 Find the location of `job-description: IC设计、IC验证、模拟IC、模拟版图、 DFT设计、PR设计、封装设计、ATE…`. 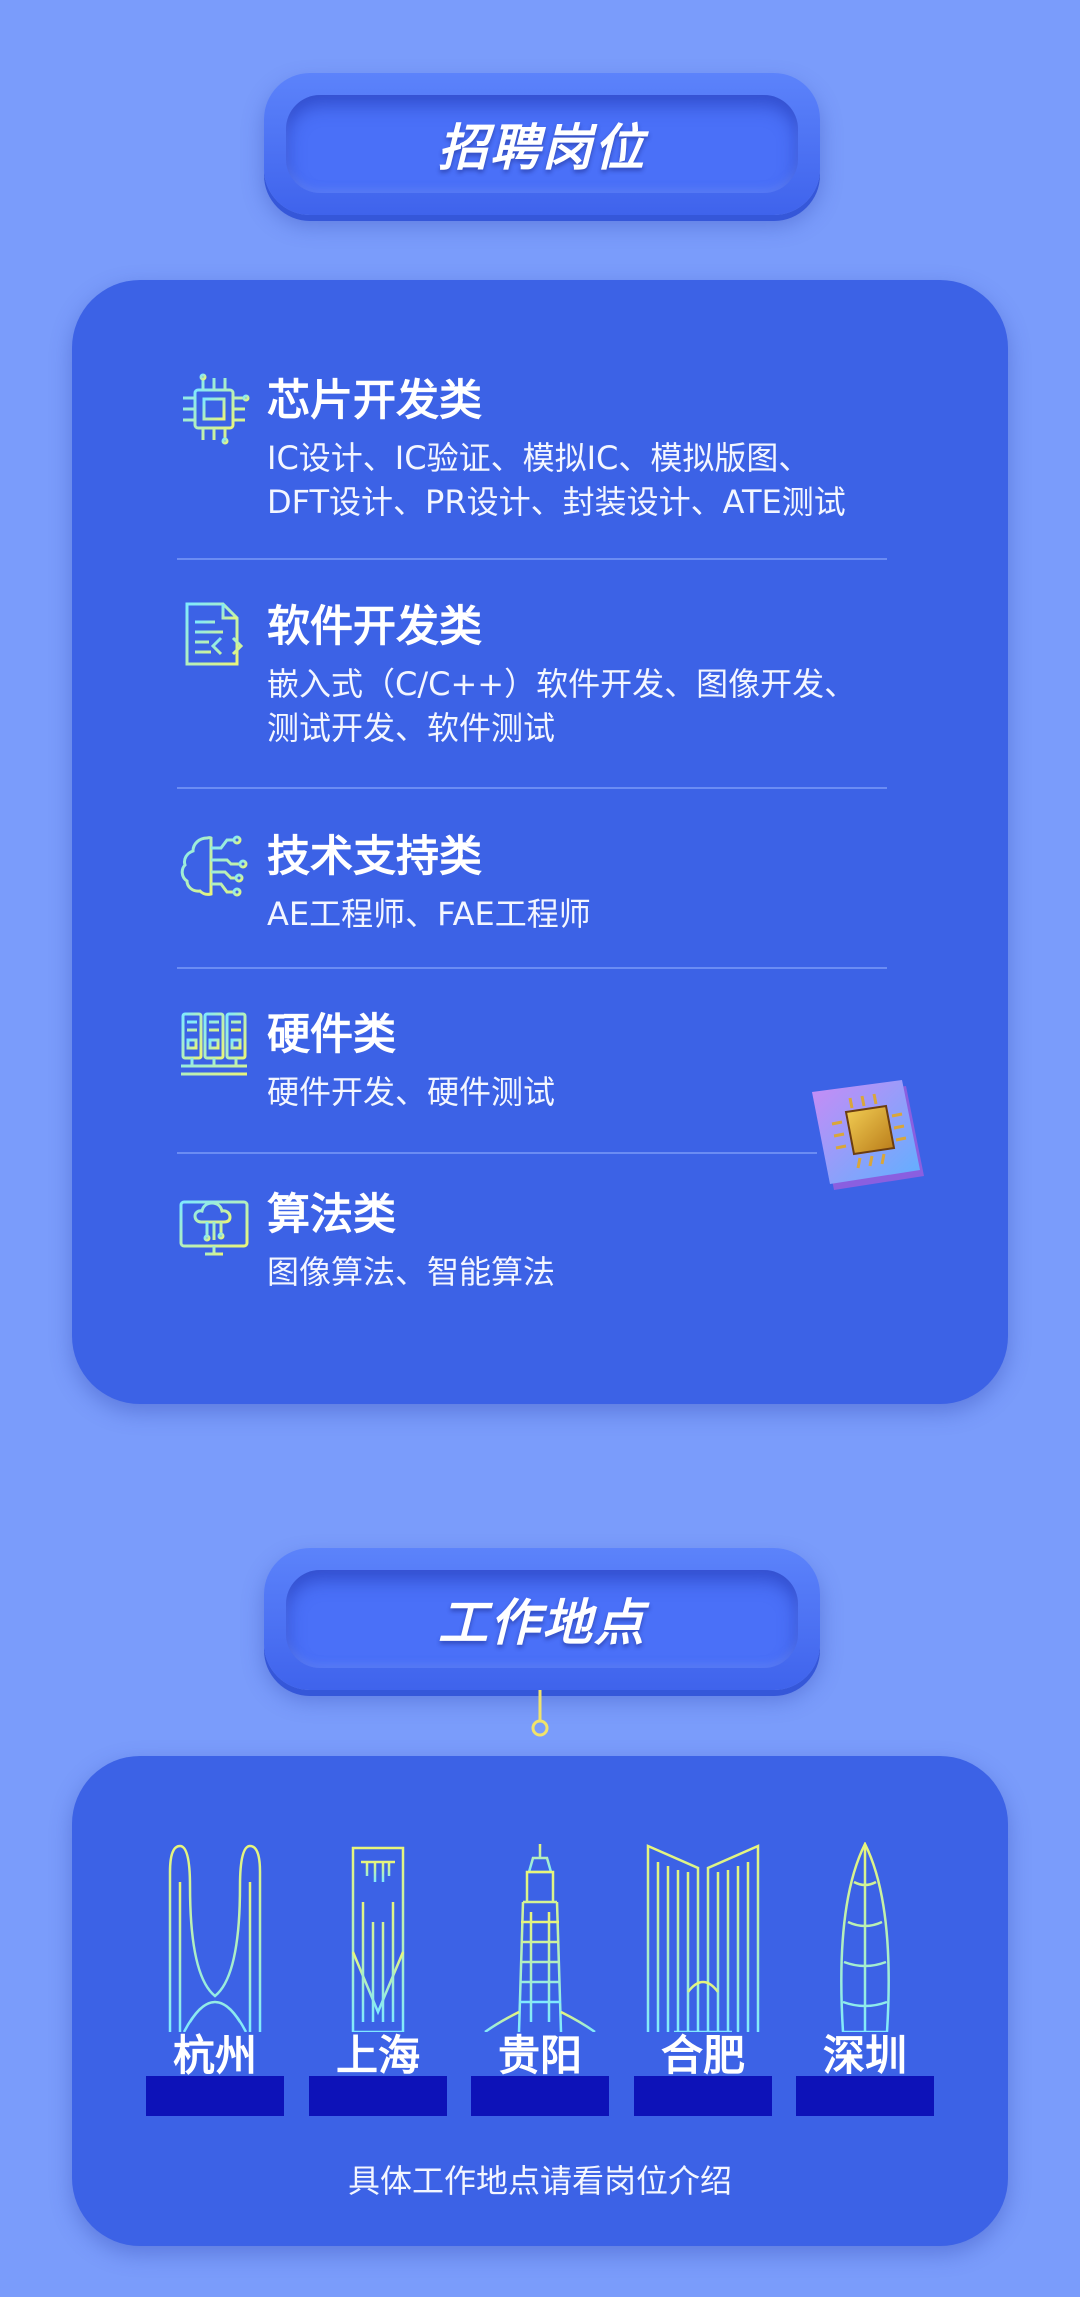

job-description: IC设计、IC验证、模拟IC、模拟版图、 DFT设计、PR设计、封装设计、ATE… is located at coordinates (556, 480).